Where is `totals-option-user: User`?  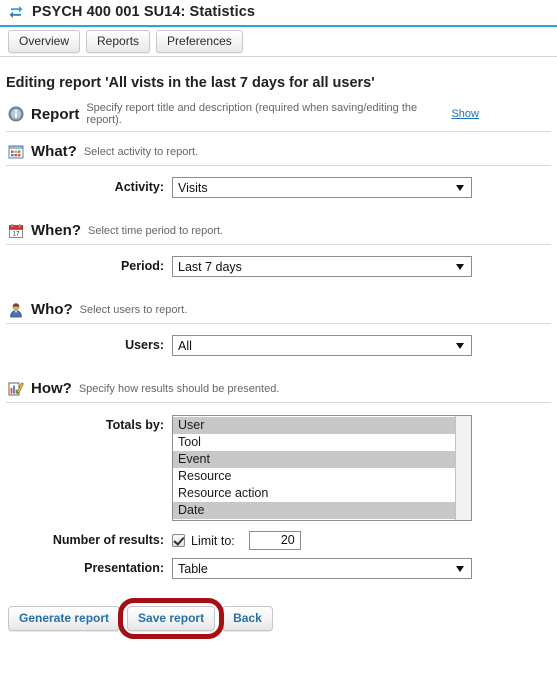
totals-option-user: User is located at coordinates (314, 425).